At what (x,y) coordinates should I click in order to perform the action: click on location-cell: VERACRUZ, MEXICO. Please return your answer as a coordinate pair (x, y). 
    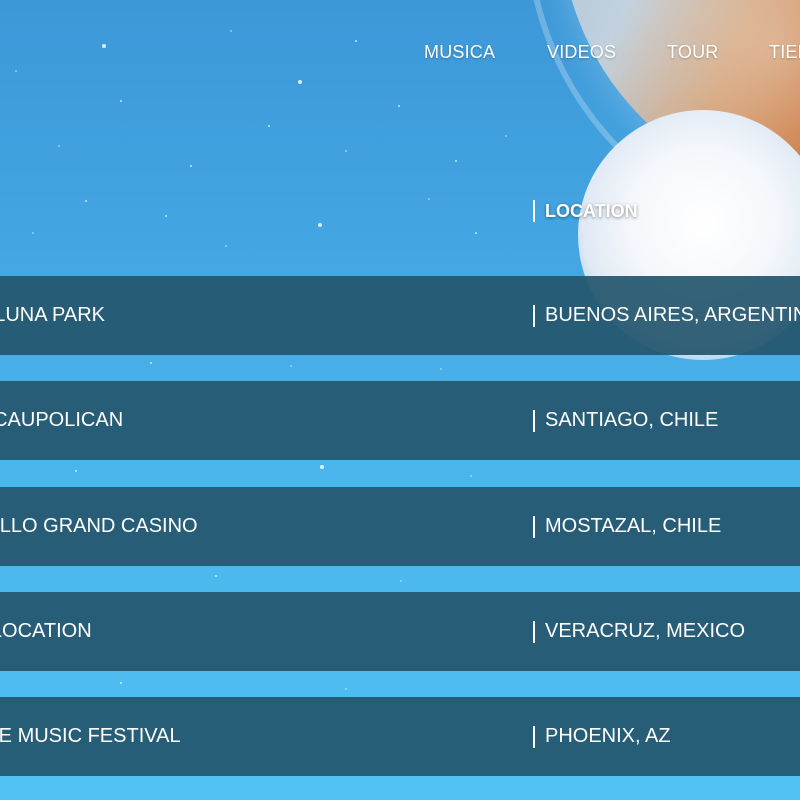
    Looking at the image, I should click on (639, 631).